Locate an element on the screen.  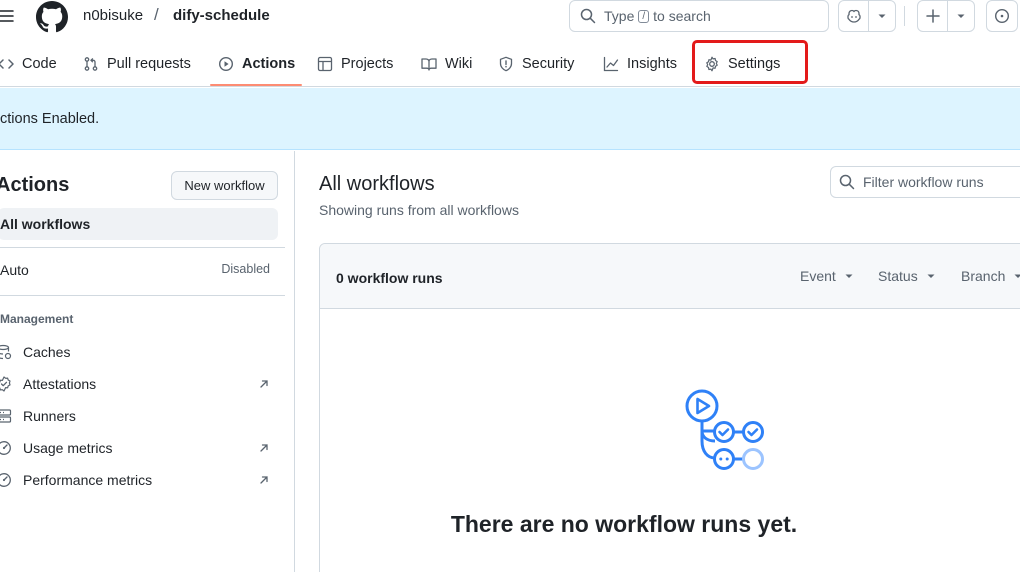
sidebar-item-label: Usage metrics is located at coordinates (68, 448).